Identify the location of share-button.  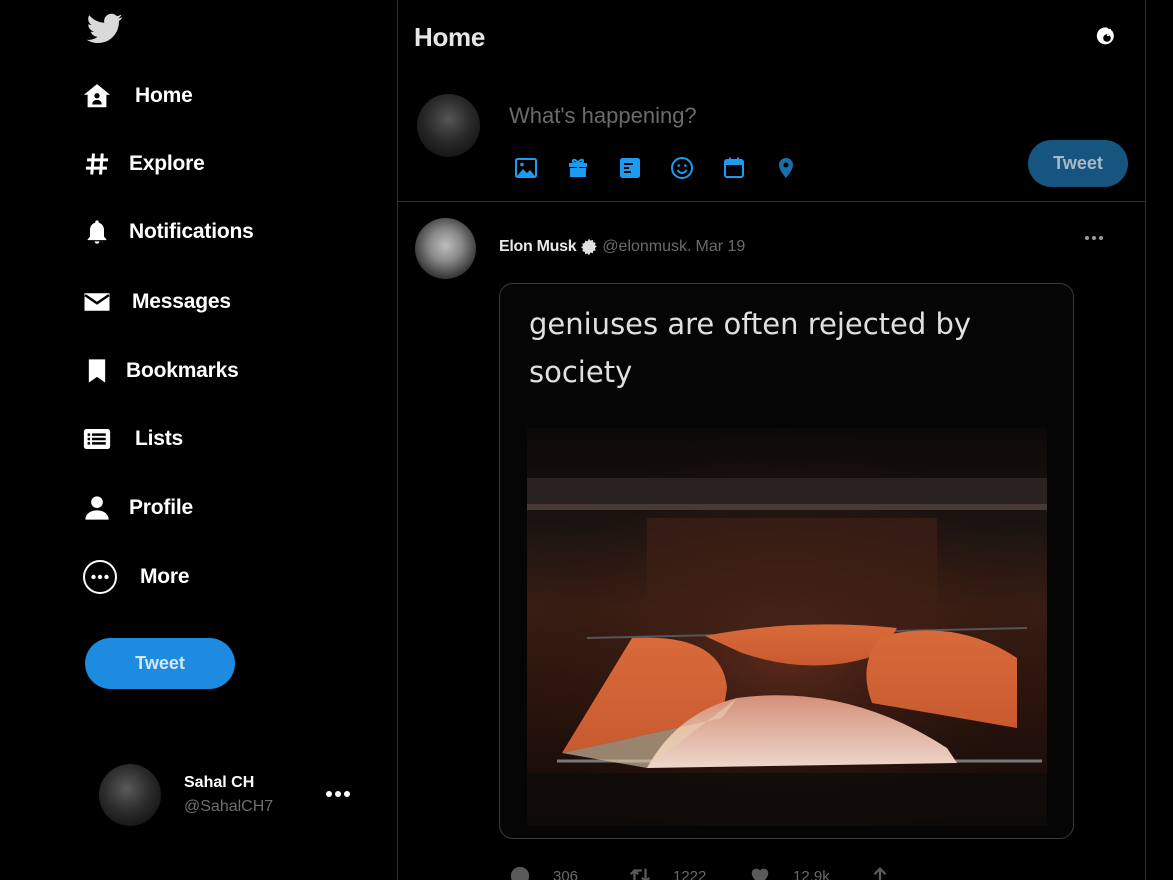
(929, 873).